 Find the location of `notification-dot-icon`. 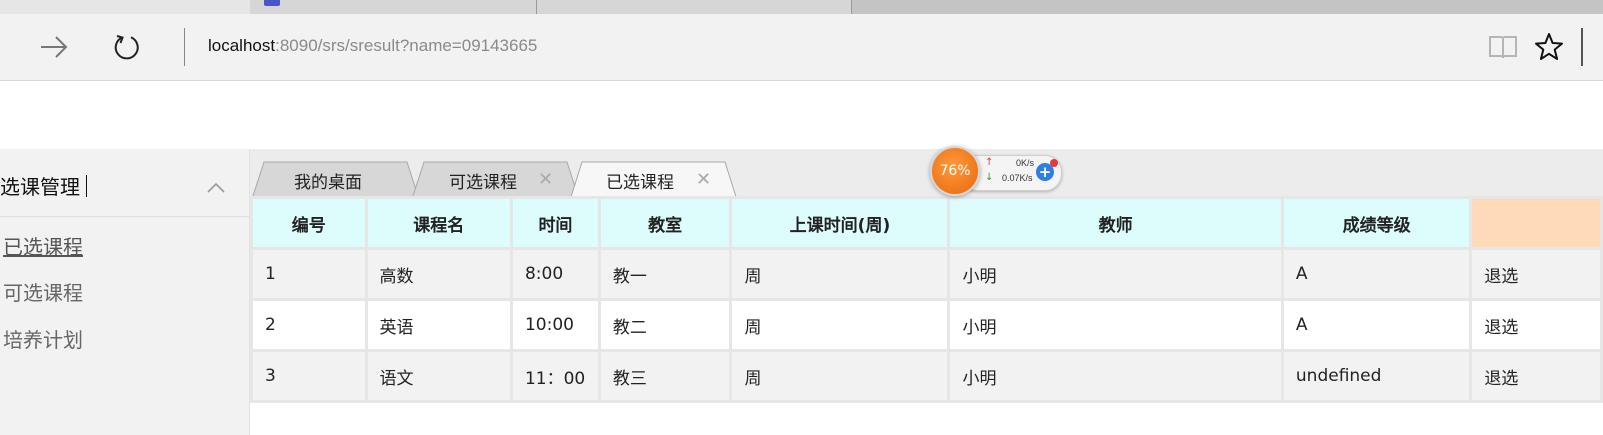

notification-dot-icon is located at coordinates (1054, 163).